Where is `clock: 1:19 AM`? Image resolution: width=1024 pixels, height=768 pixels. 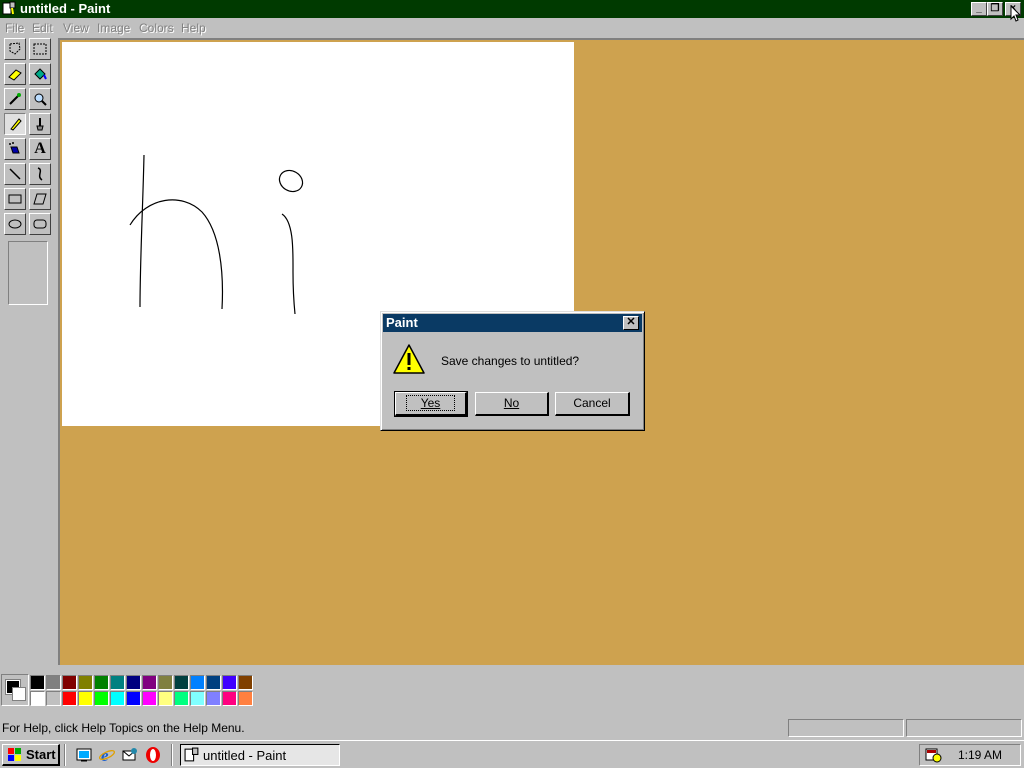 clock: 1:19 AM is located at coordinates (980, 755).